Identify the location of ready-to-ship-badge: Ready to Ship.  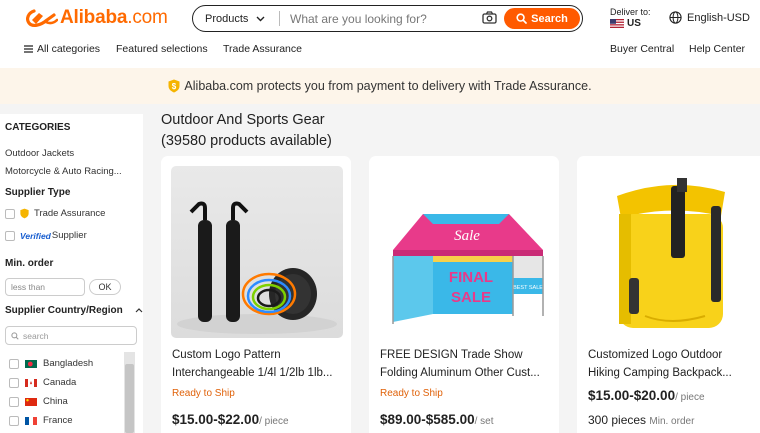
(411, 393).